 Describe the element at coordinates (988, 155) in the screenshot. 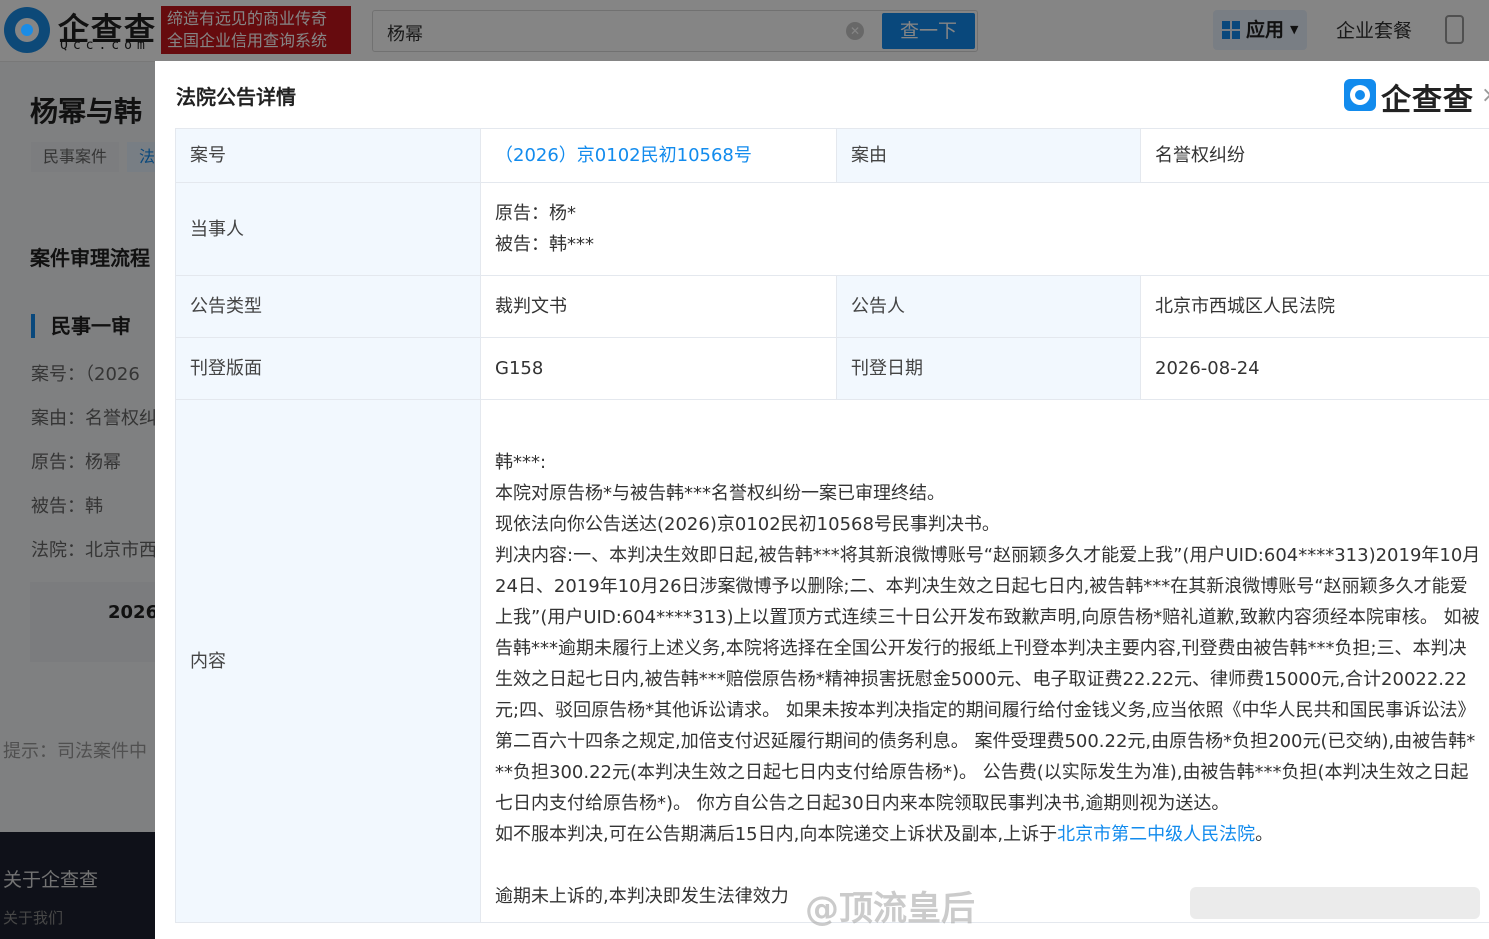

I see `label-cause: 案由` at that location.